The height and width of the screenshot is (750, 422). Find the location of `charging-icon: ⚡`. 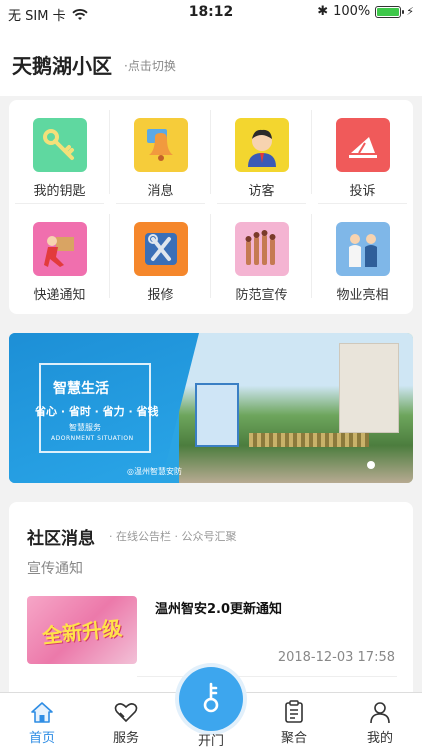

charging-icon: ⚡ is located at coordinates (410, 11).